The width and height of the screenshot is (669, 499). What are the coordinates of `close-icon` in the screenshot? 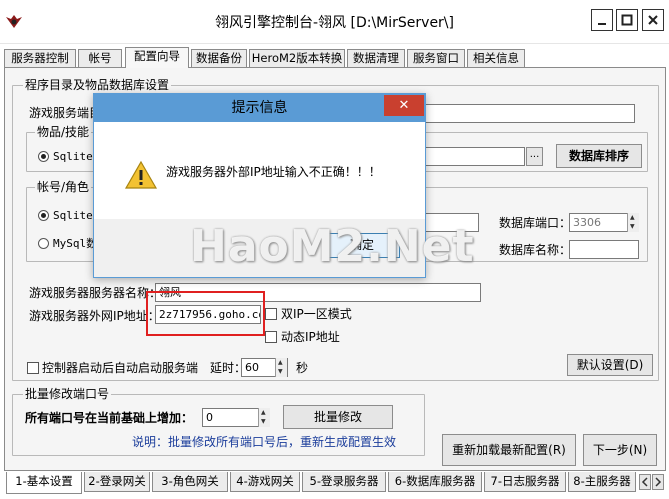 It's located at (653, 20).